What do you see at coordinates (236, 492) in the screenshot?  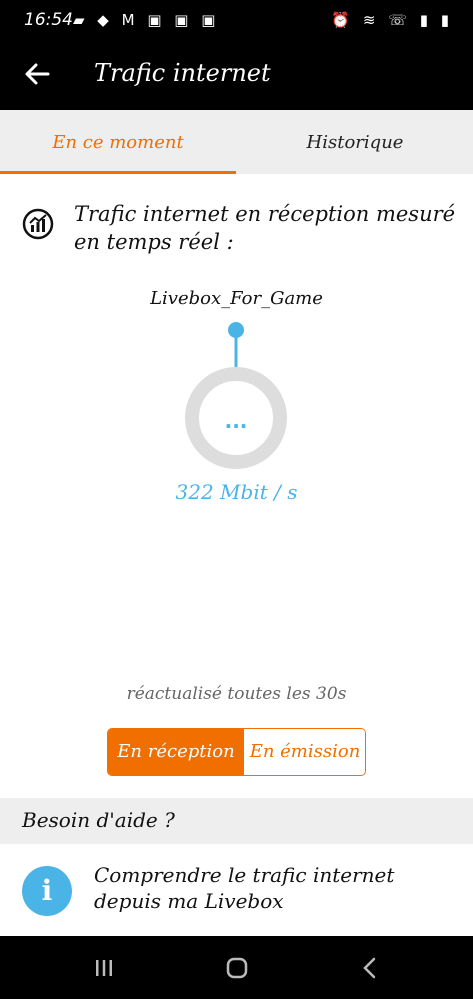 I see `traffic-rate: 322 Mbit / s` at bounding box center [236, 492].